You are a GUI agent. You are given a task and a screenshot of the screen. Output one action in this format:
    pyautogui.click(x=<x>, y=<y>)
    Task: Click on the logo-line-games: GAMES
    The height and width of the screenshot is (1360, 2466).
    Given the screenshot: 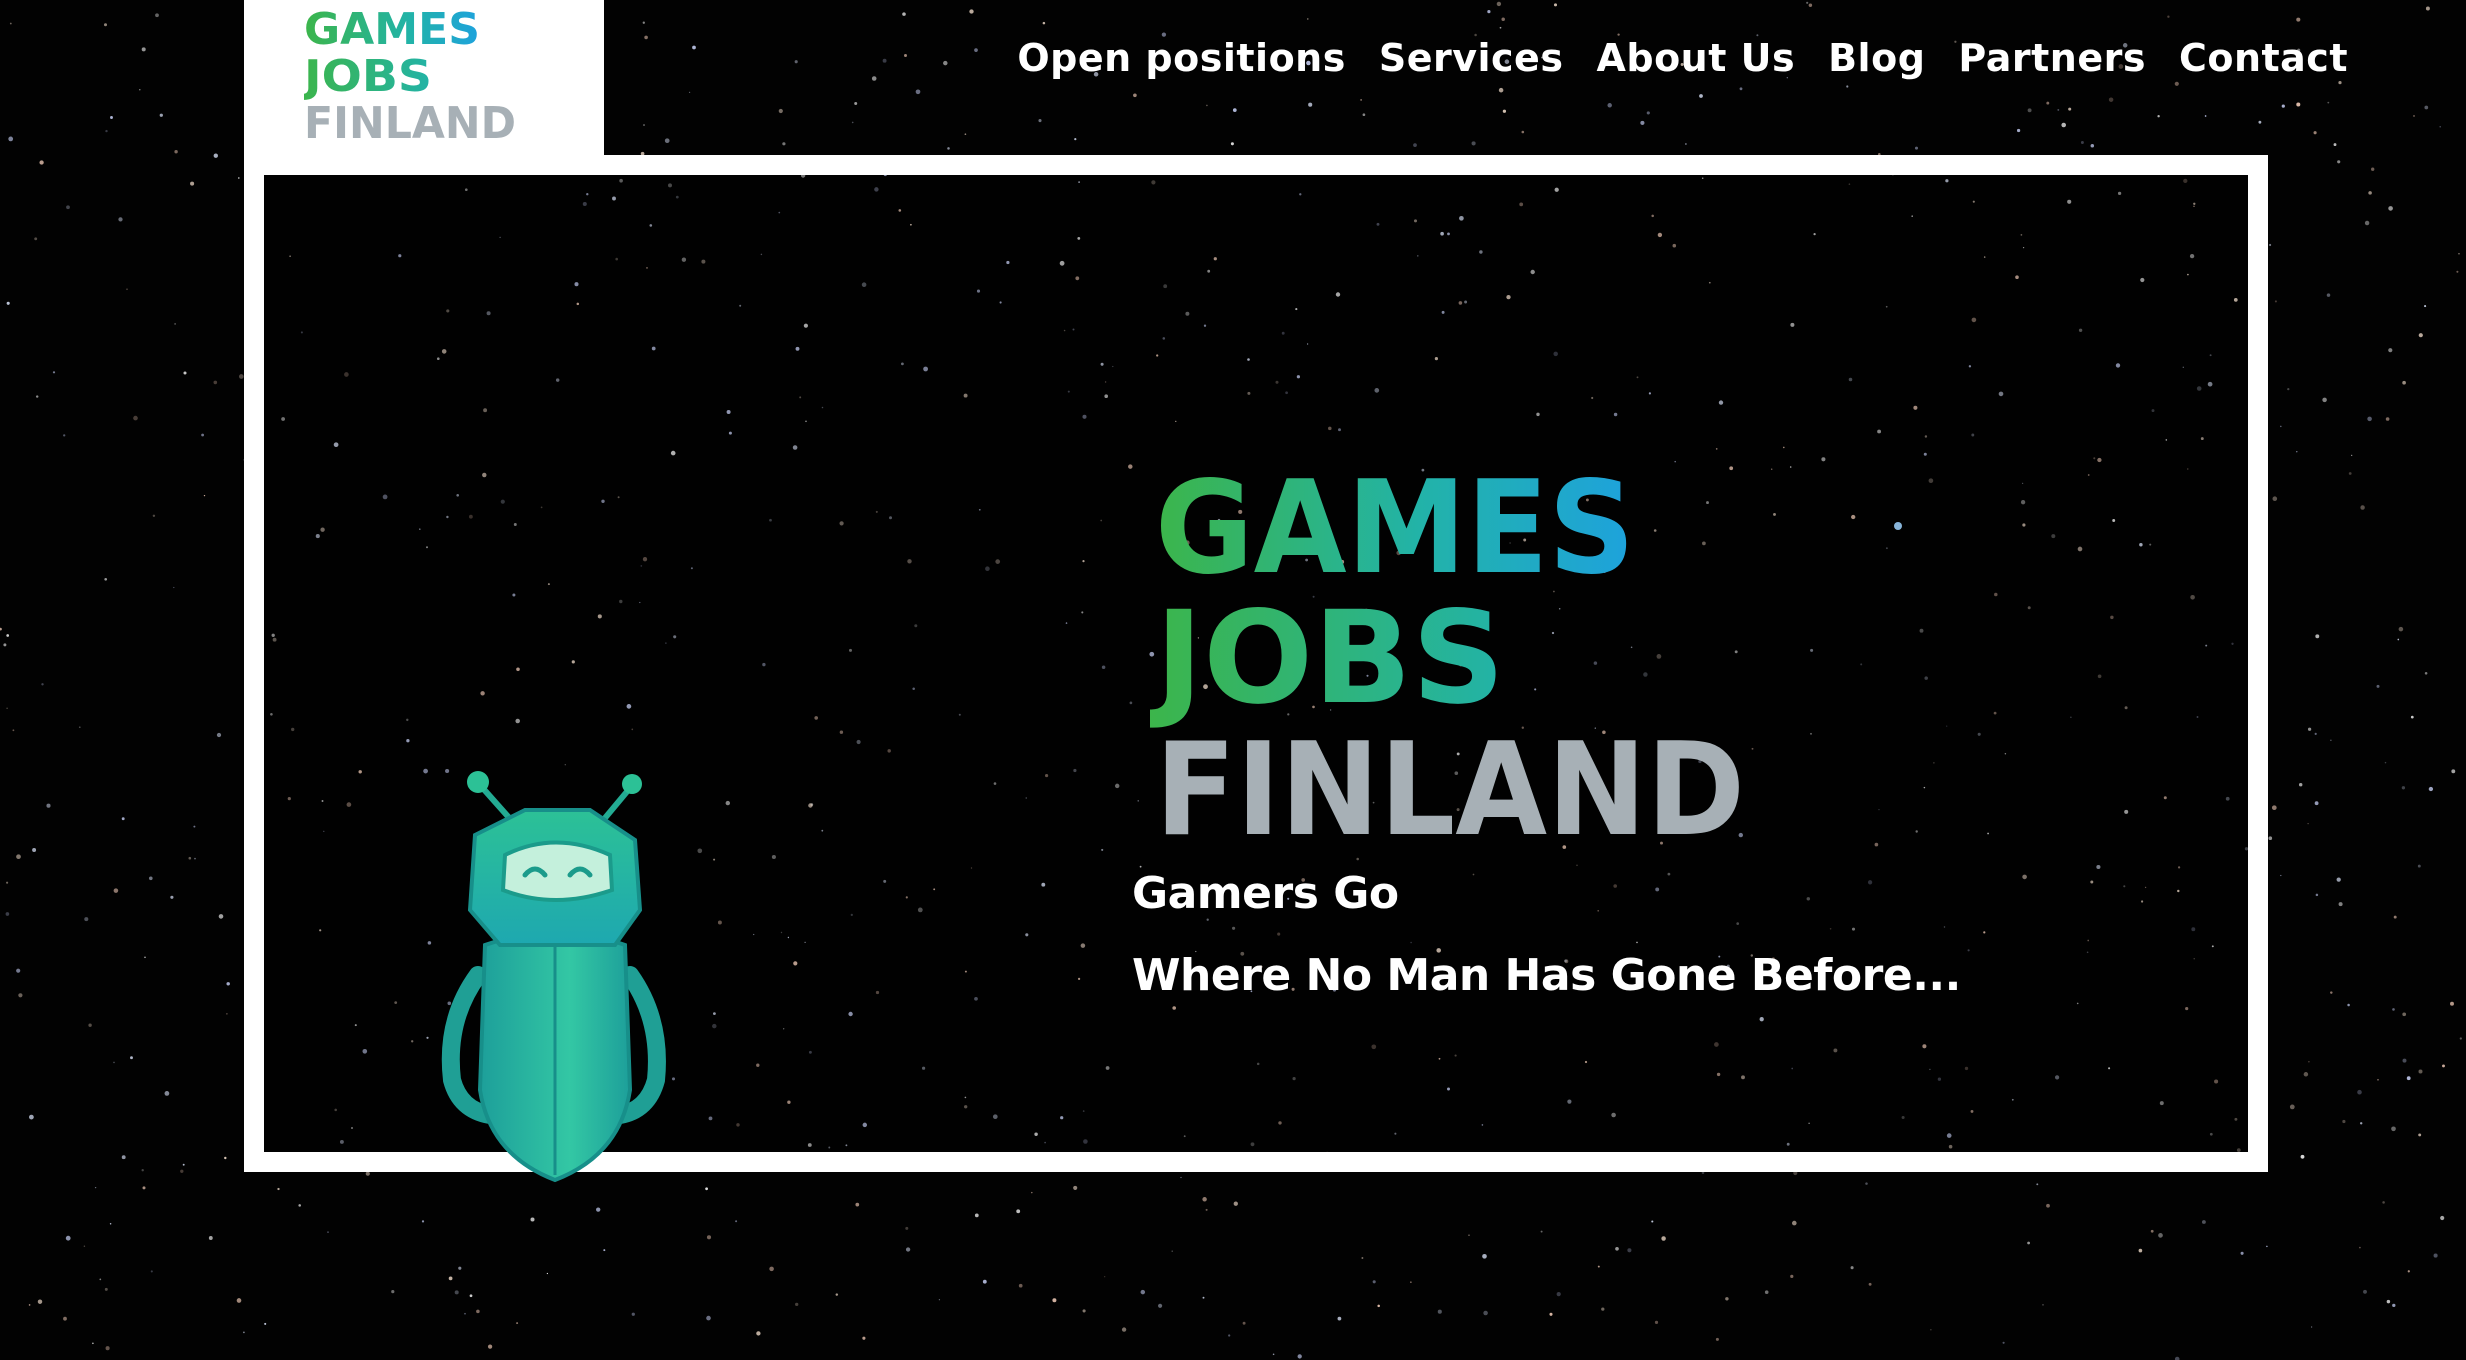 What is the action you would take?
    pyautogui.click(x=392, y=29)
    